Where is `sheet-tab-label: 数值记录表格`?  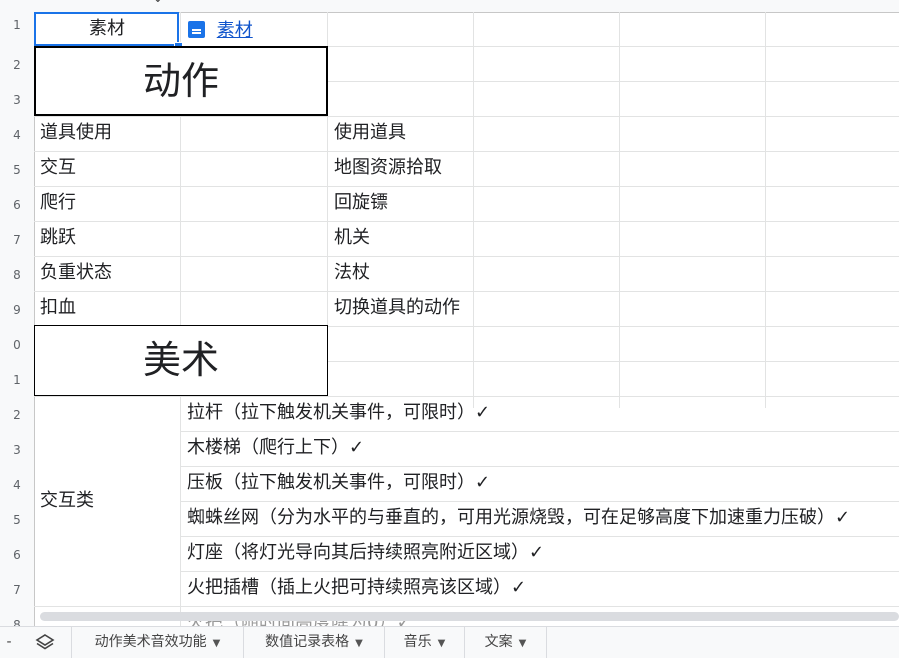 sheet-tab-label: 数值记录表格 is located at coordinates (307, 642).